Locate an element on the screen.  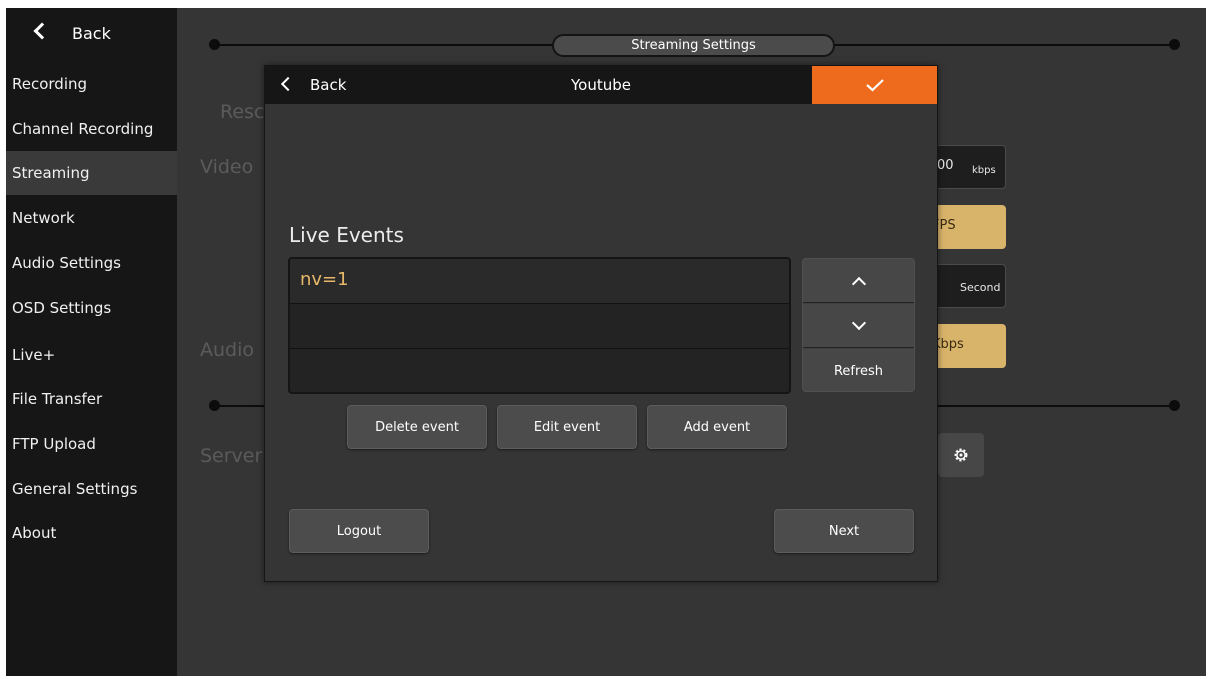
video-bitrate-unit: kbps is located at coordinates (984, 170).